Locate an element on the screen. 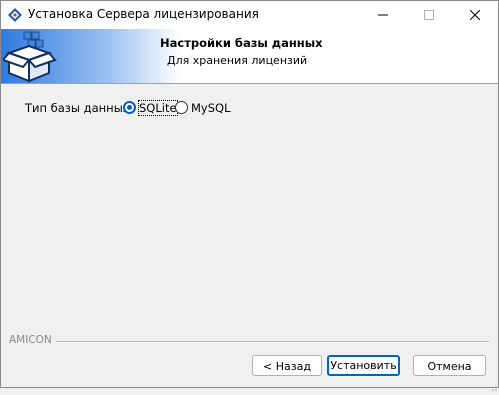 The height and width of the screenshot is (395, 499). page-title: Настройки базы данных is located at coordinates (241, 43).